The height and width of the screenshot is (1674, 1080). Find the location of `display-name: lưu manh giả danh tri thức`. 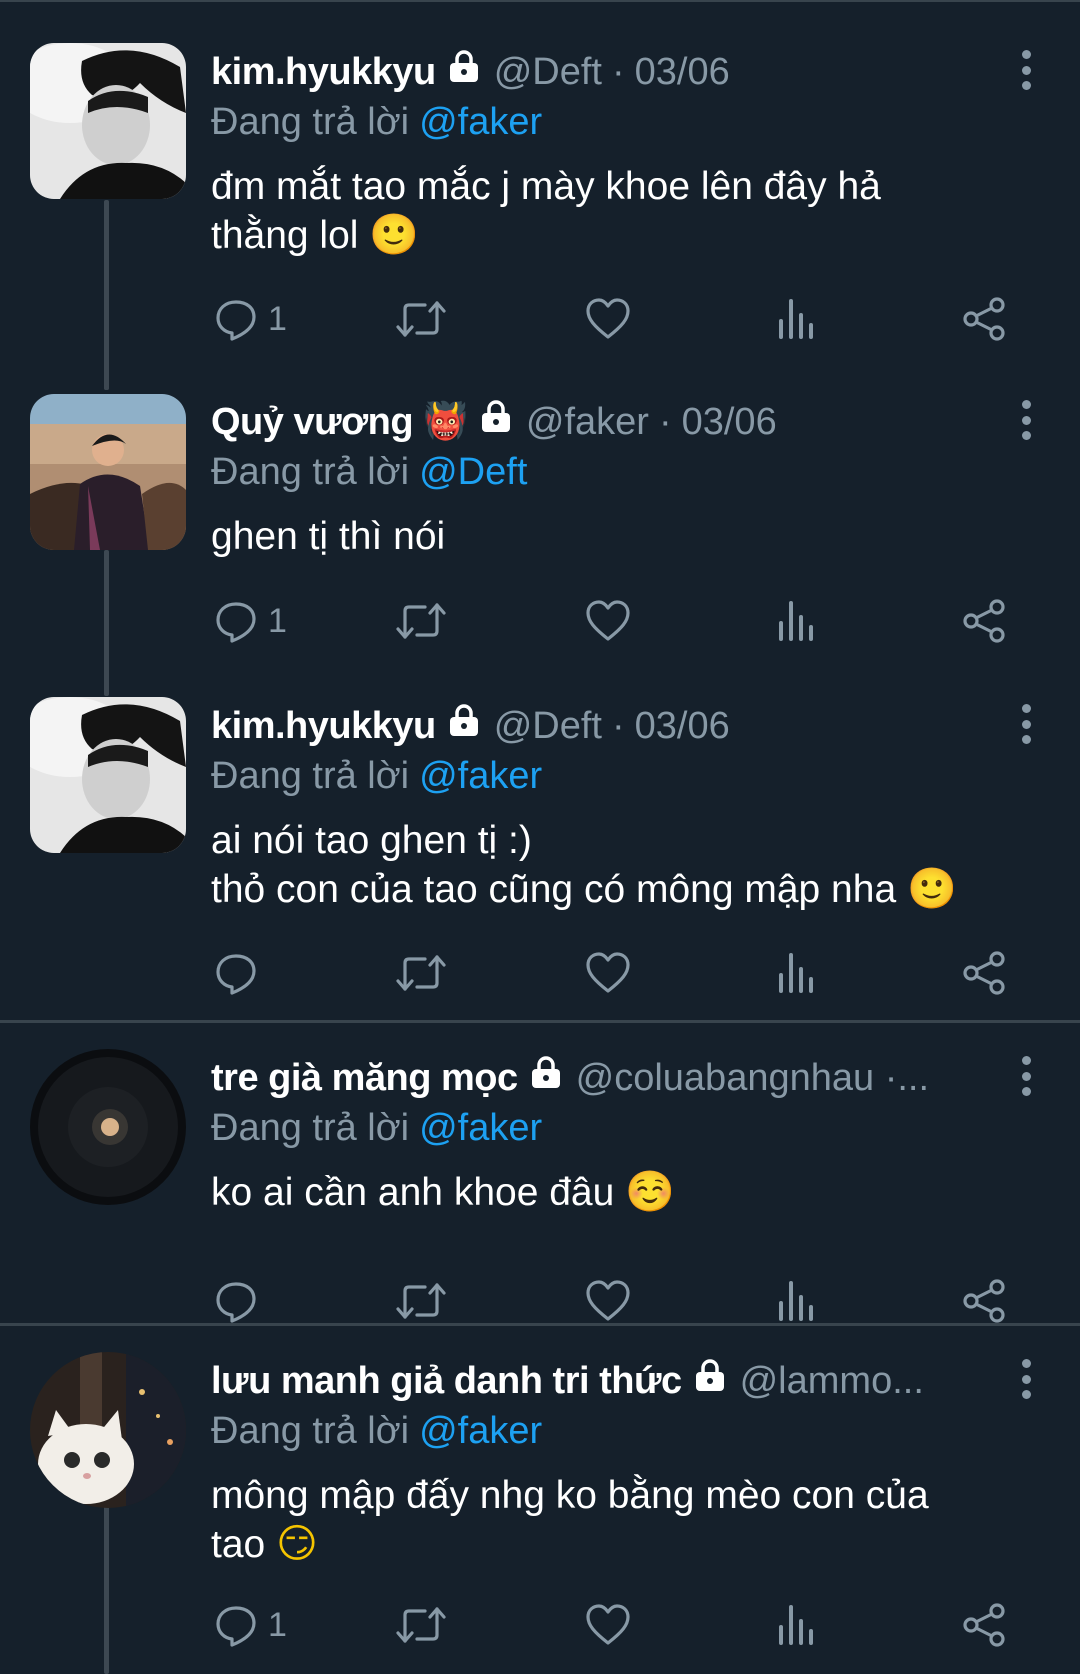

display-name: lưu manh giả danh tri thức is located at coordinates (446, 1381).